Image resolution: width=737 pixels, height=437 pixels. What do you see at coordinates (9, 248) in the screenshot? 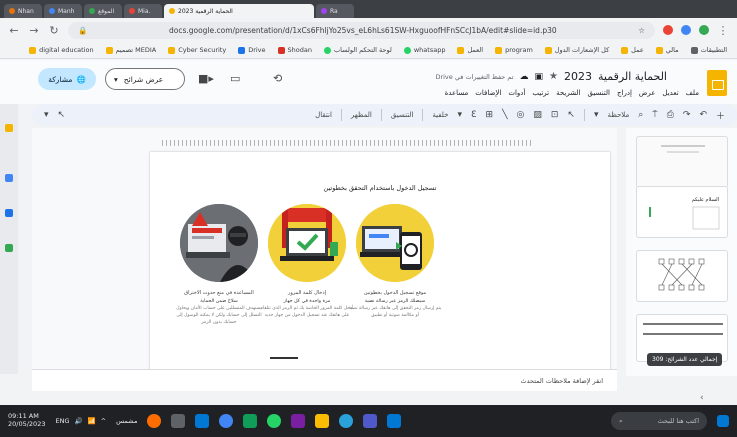
I see `maps-icon` at bounding box center [9, 248].